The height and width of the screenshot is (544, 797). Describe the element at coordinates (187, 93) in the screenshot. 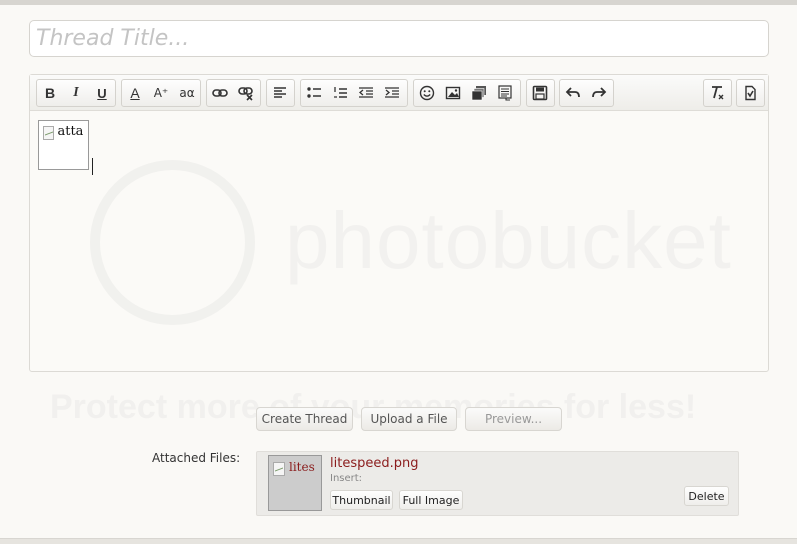

I see `font-family-button: aα` at that location.